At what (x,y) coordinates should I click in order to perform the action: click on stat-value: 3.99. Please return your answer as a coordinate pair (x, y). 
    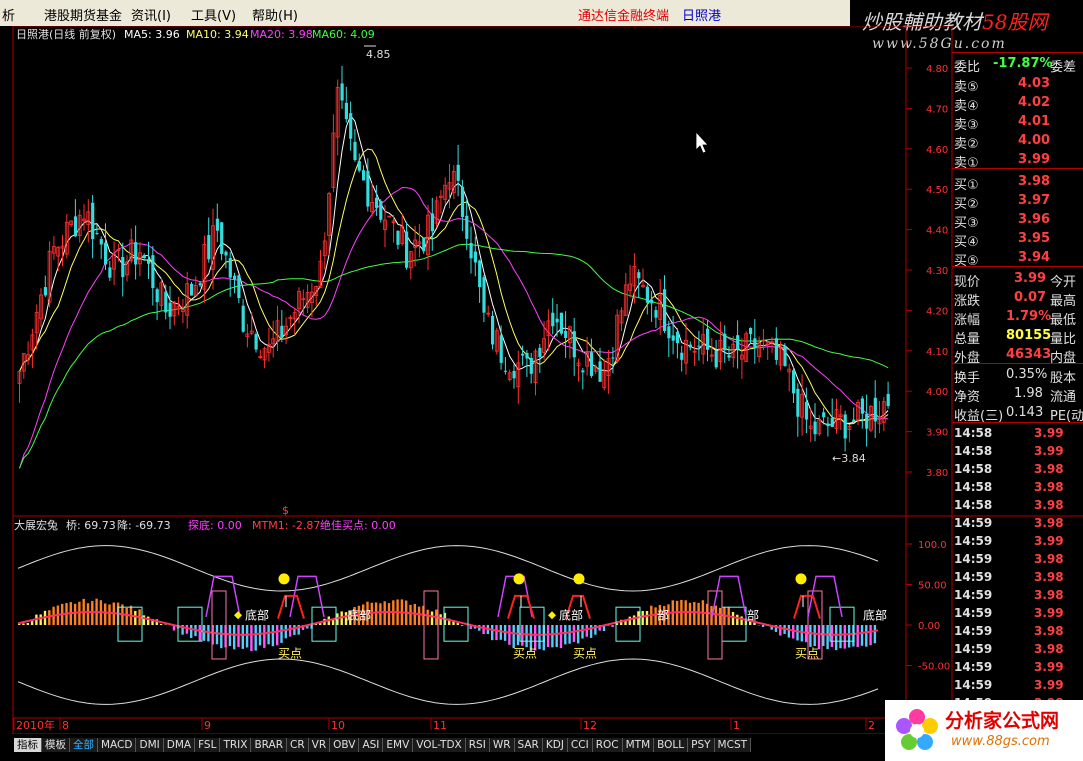
    Looking at the image, I should click on (1030, 278).